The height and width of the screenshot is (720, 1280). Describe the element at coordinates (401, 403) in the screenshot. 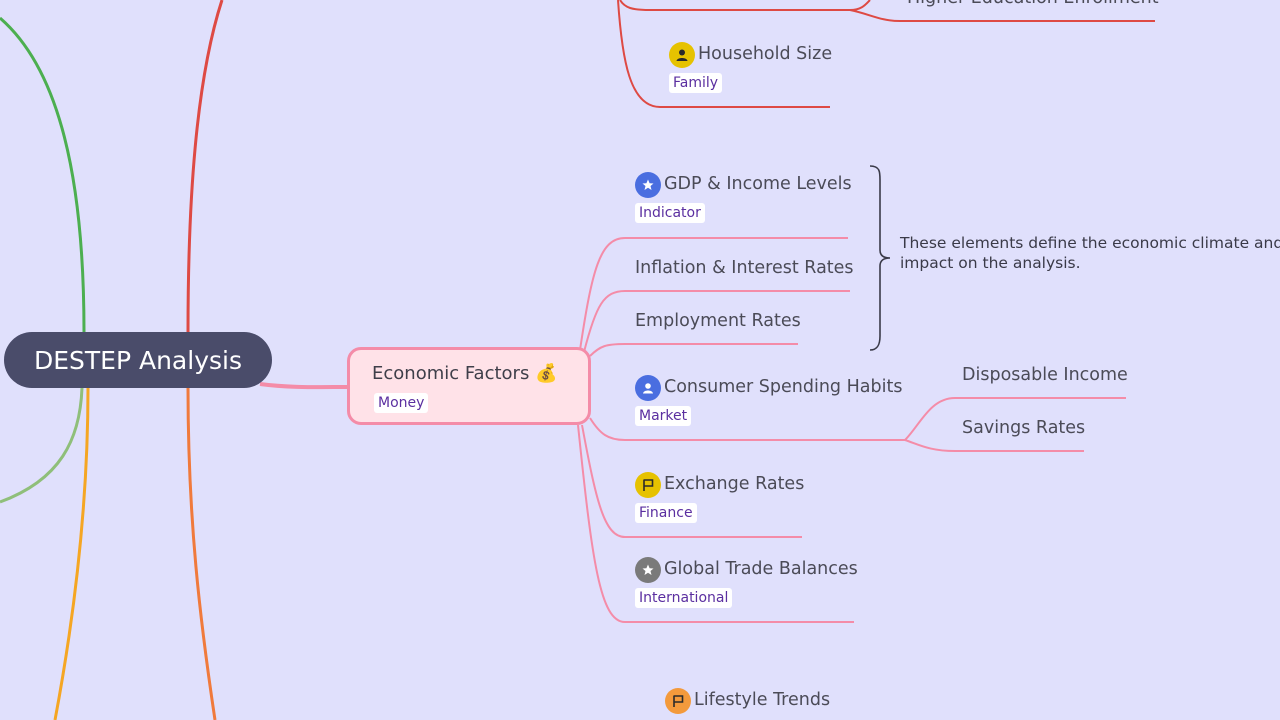

I see `topic-label-money: Money` at that location.